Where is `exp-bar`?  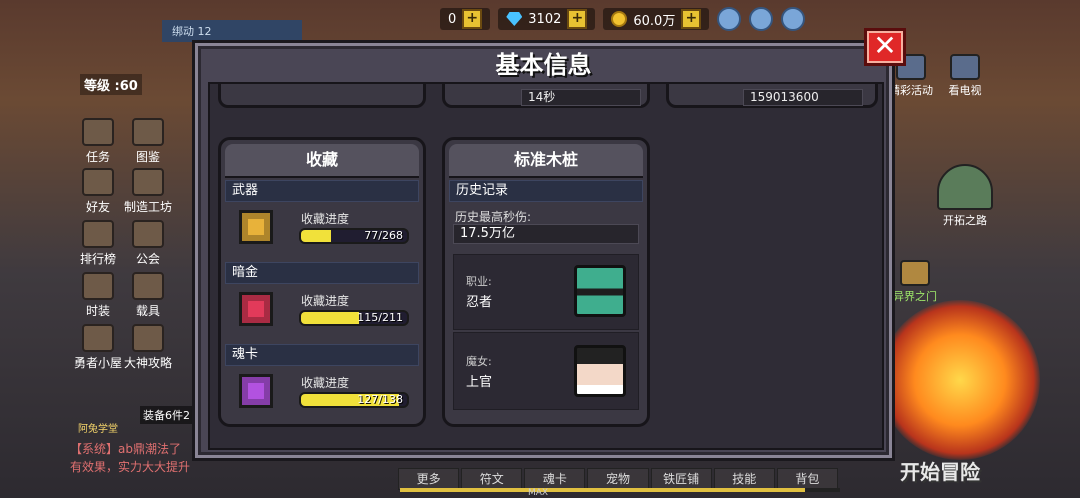
exp-bar is located at coordinates (620, 490).